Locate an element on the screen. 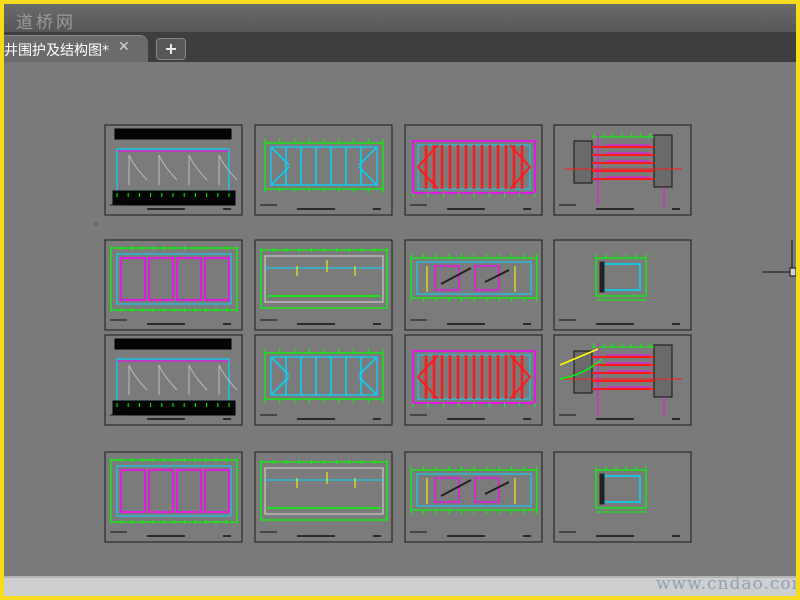 Image resolution: width=800 pixels, height=600 pixels. drawing-sheet-r2c4 is located at coordinates (622, 285).